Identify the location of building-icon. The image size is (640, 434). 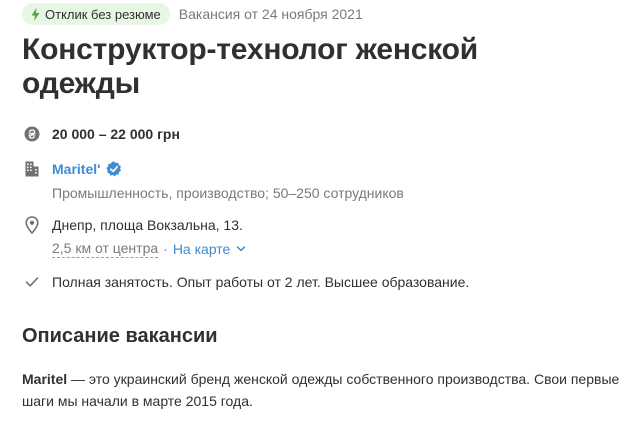
(32, 169).